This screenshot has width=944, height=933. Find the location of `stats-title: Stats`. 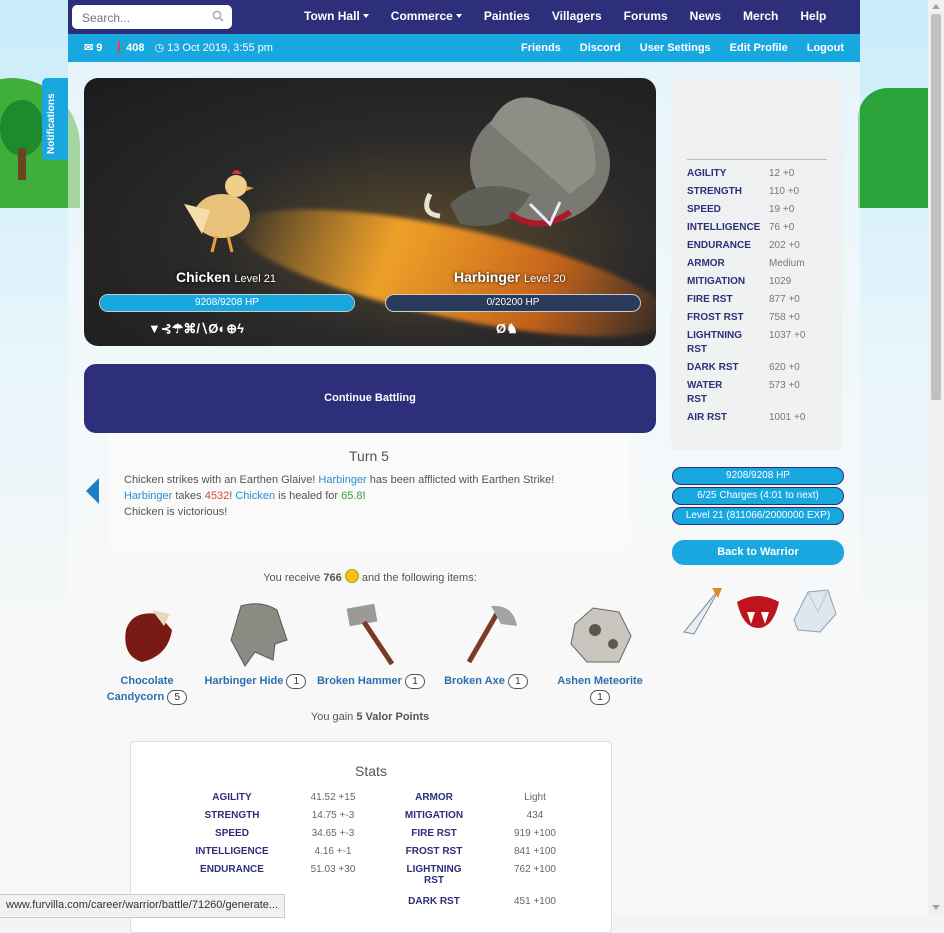

stats-title: Stats is located at coordinates (371, 771).